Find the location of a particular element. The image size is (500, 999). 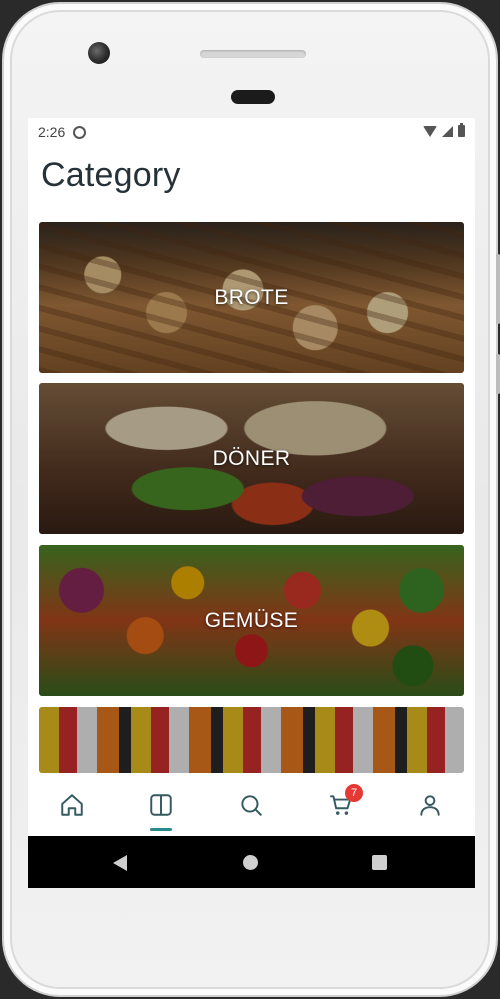

wifi-icon is located at coordinates (430, 131).